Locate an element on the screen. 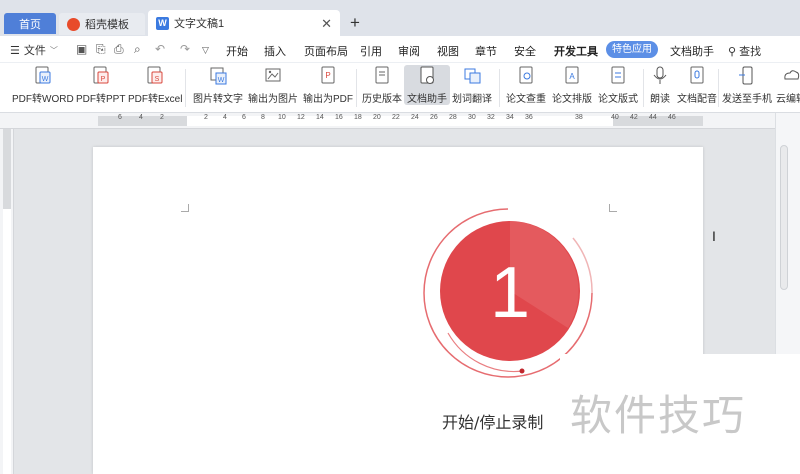 The image size is (800, 474). phone-icon is located at coordinates (746, 75).